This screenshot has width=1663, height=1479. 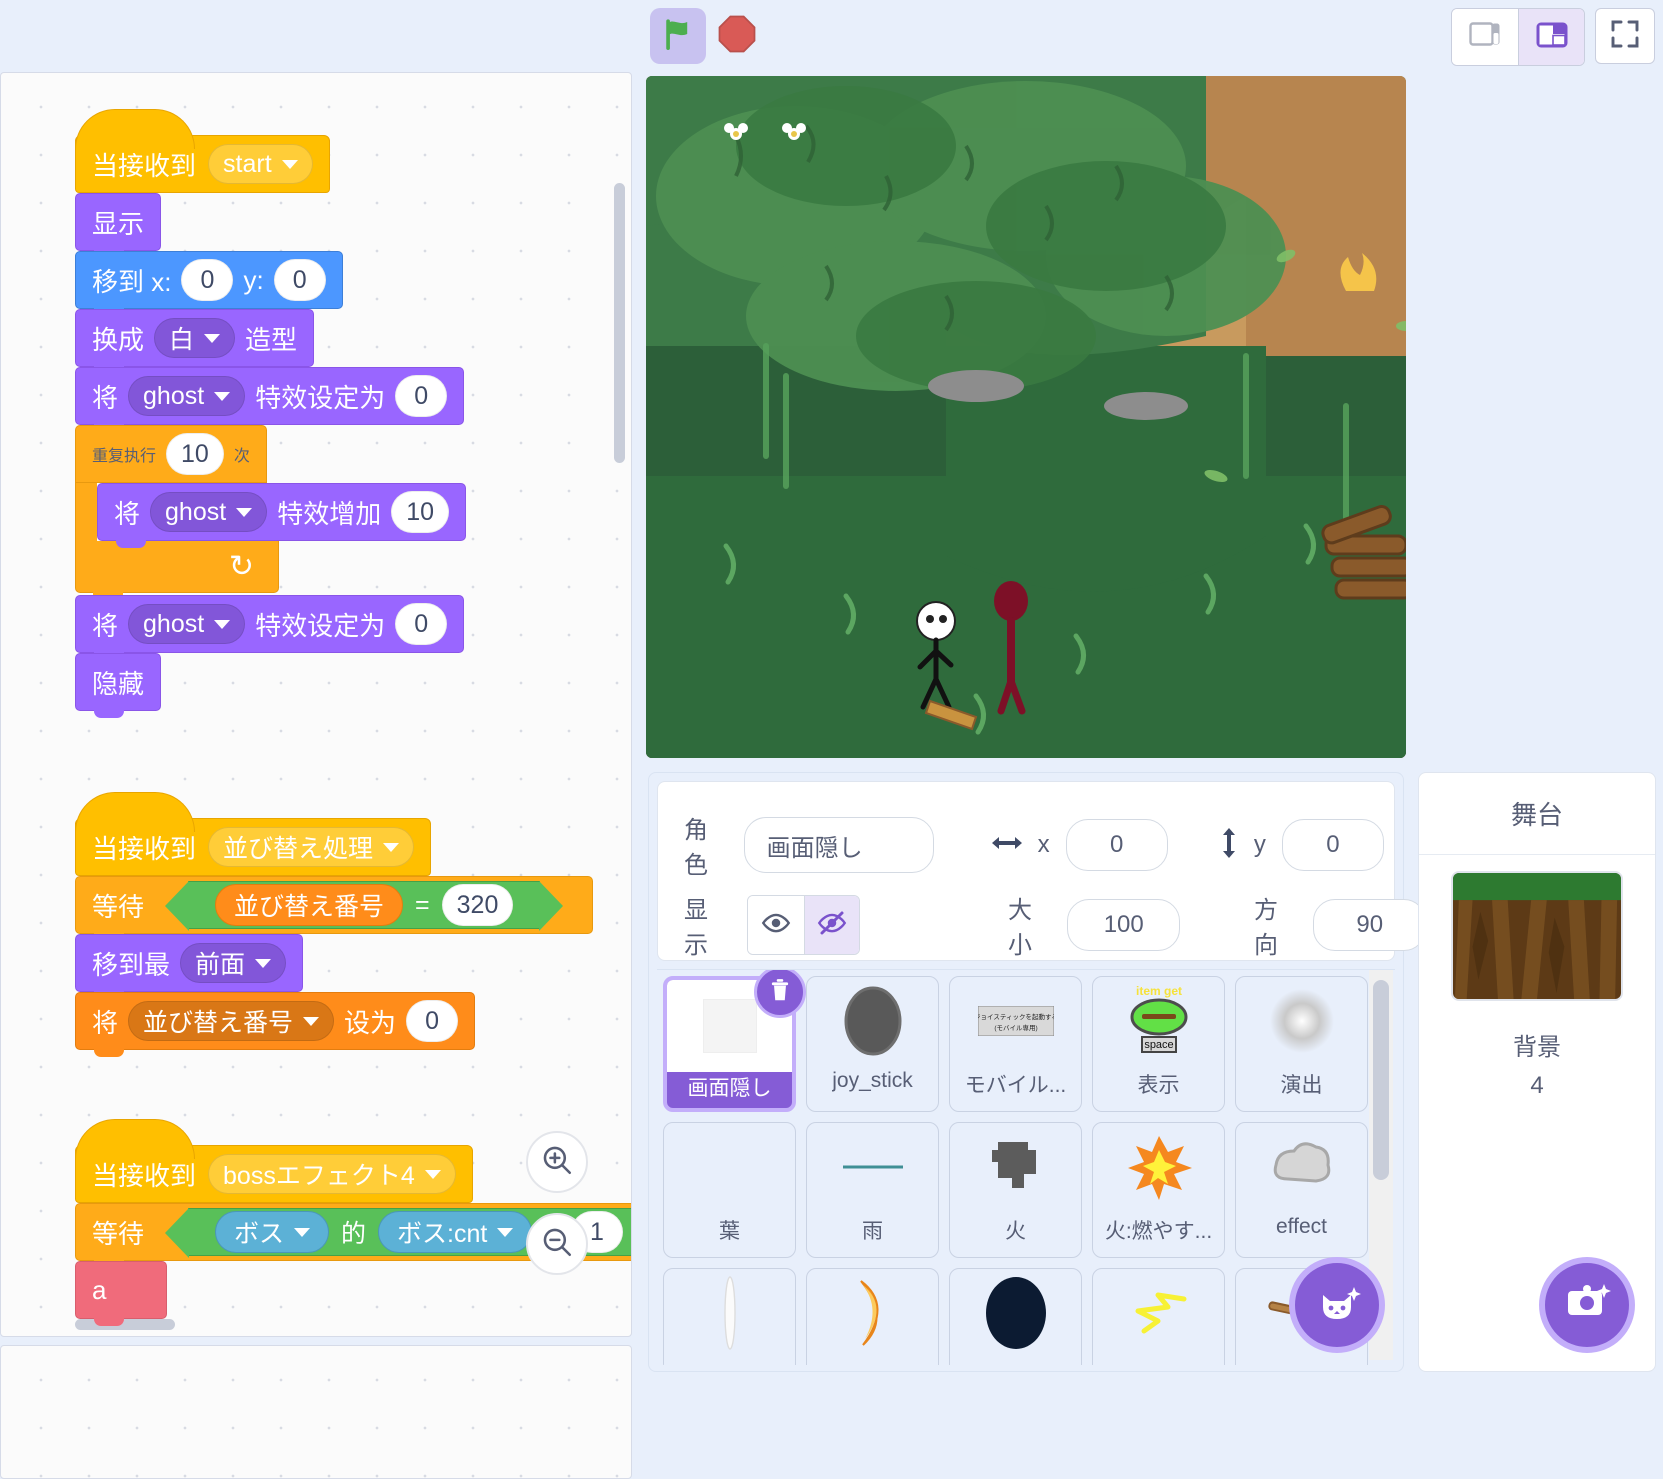 I want to click on sprite-card: 葉, so click(x=729, y=1190).